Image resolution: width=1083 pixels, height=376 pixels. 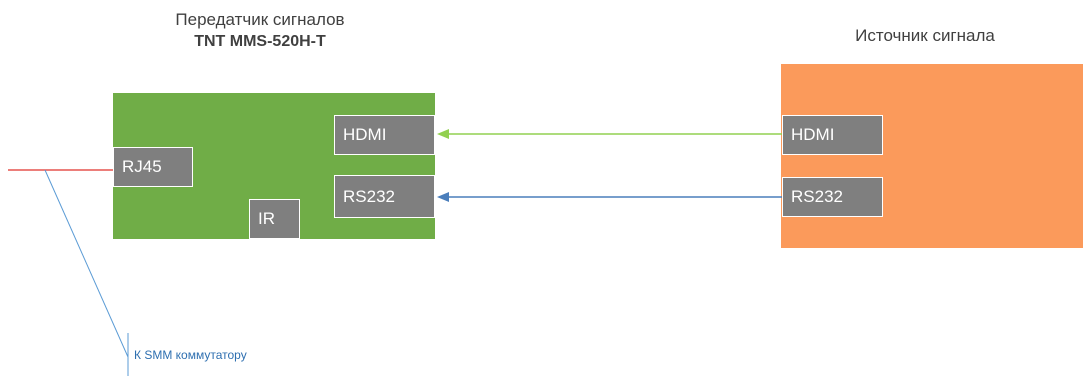 I want to click on hdmi-arrowhead, so click(x=443, y=134).